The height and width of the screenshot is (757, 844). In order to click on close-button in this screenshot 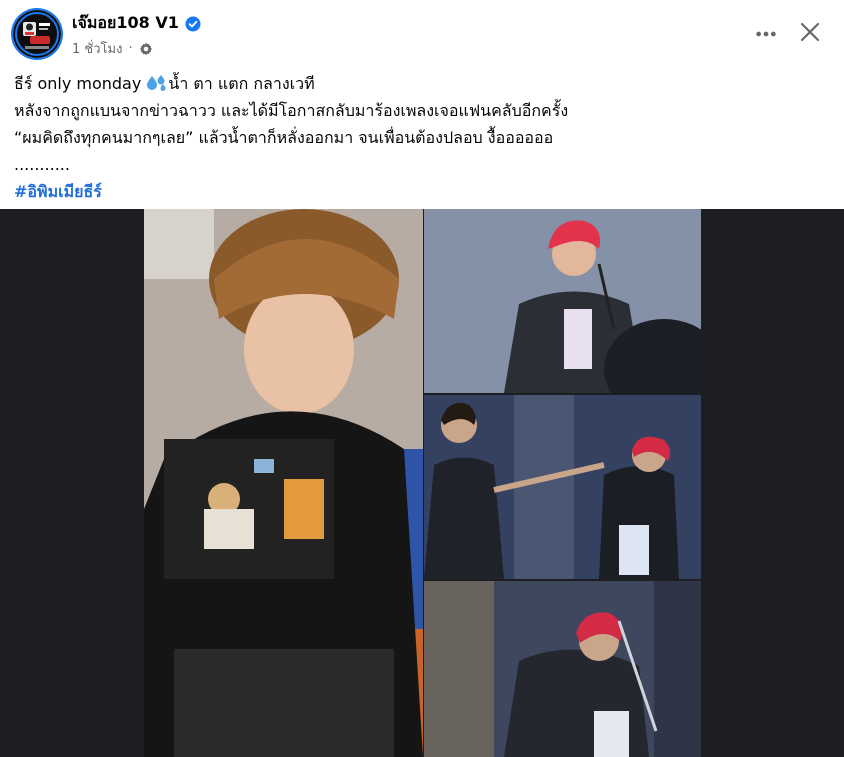, I will do `click(810, 32)`.